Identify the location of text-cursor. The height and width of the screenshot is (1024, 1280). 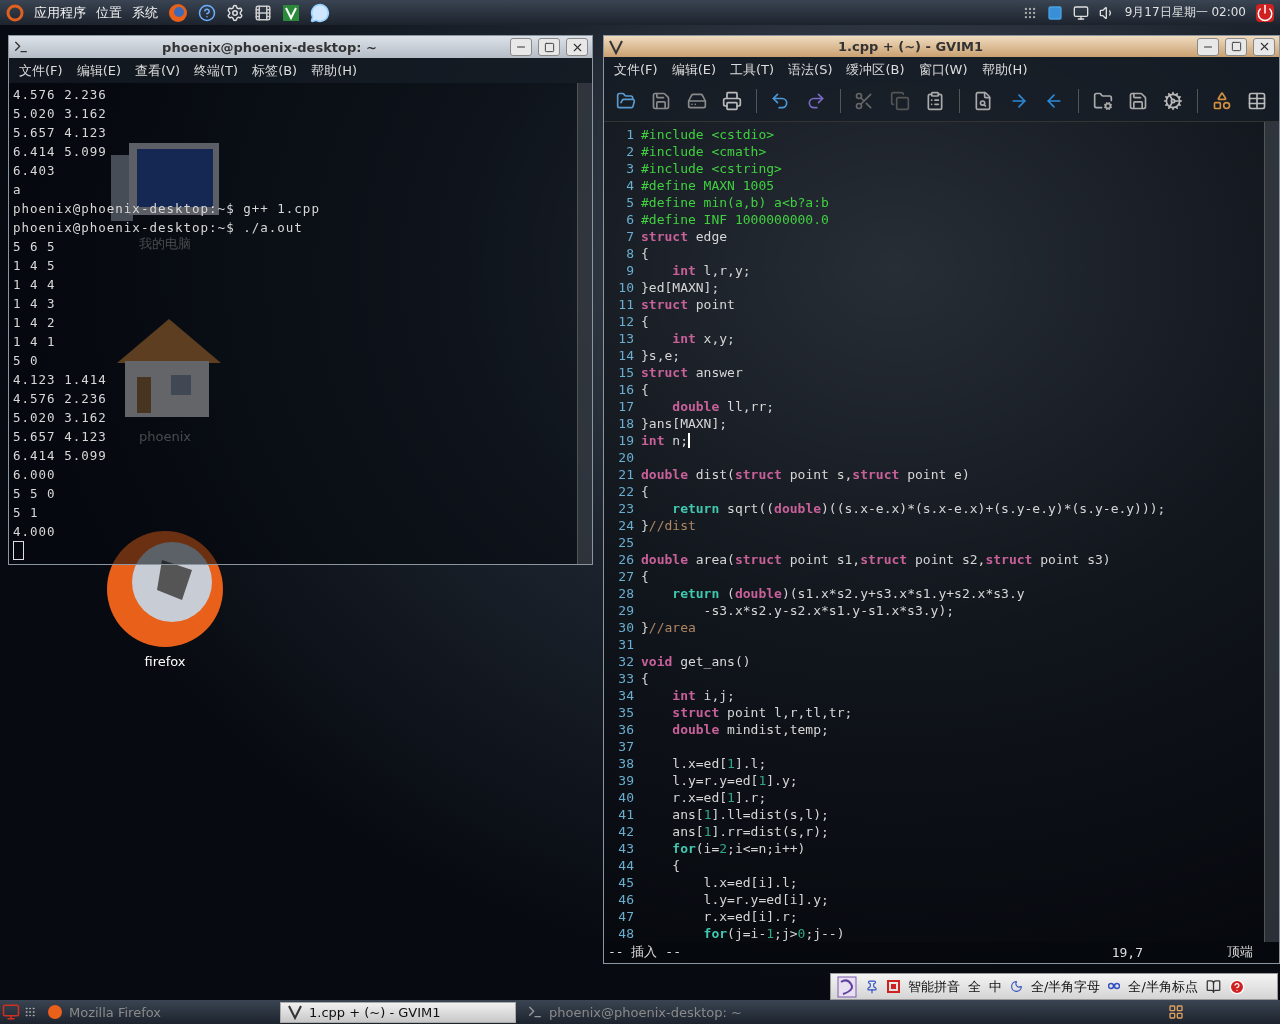
(18, 550).